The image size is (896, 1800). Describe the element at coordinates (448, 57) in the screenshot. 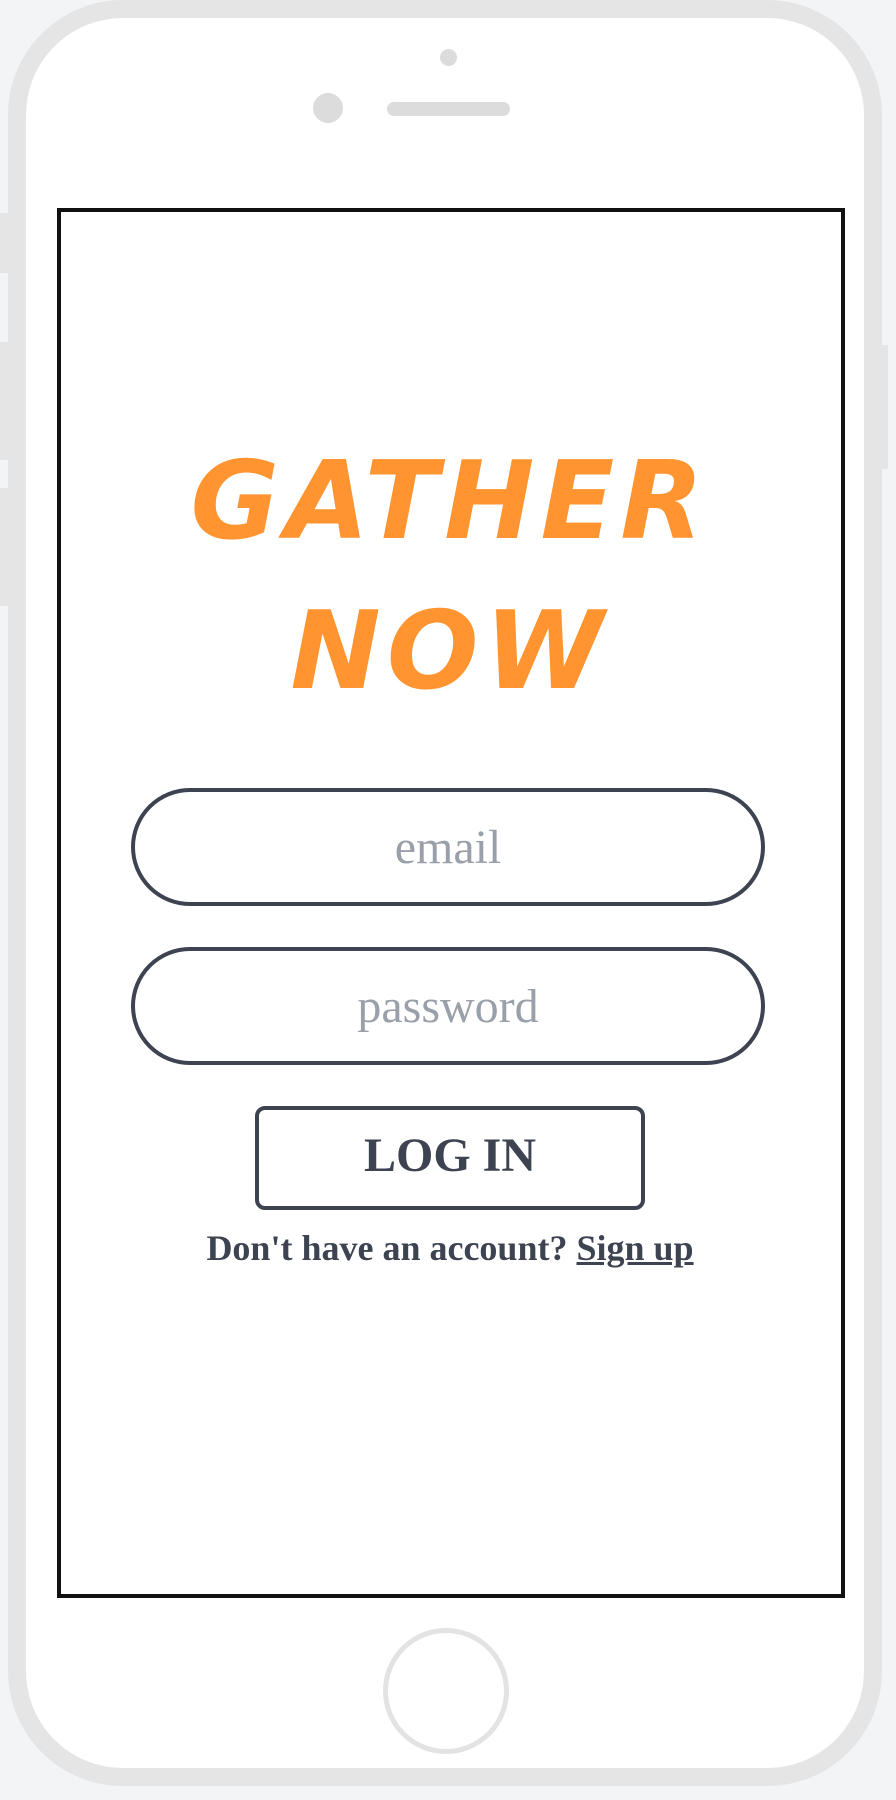

I see `sensor-dot` at that location.